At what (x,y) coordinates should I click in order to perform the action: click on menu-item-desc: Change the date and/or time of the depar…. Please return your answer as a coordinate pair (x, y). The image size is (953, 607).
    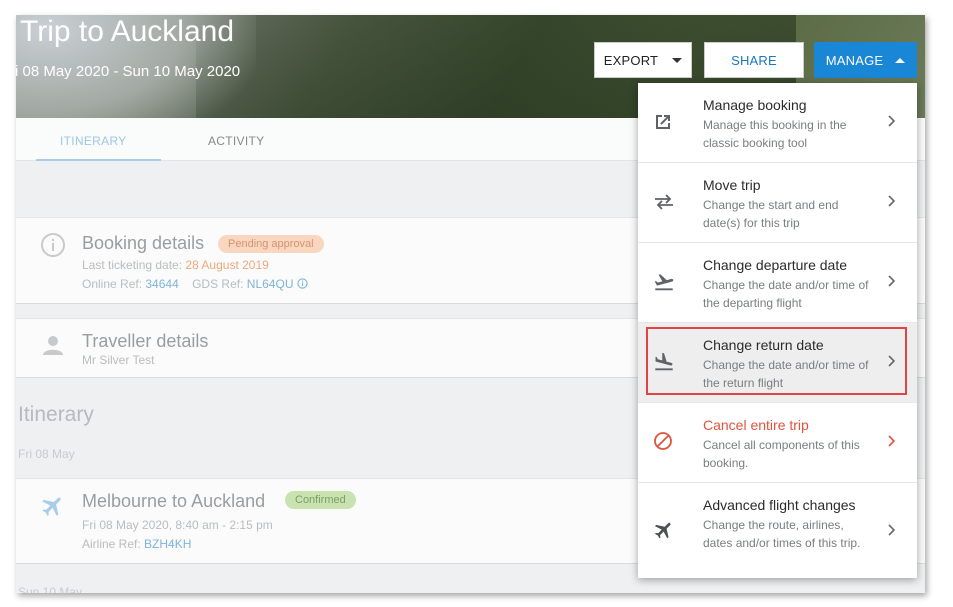
    Looking at the image, I should click on (786, 294).